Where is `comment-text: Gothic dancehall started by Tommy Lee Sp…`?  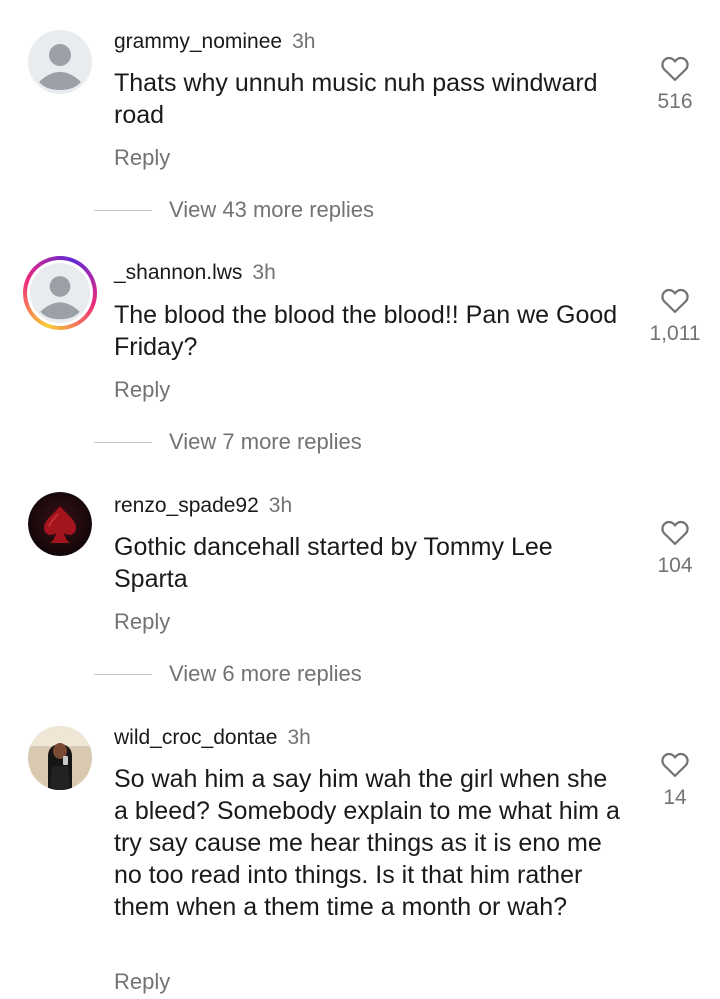
comment-text: Gothic dancehall started by Tommy Lee Sp… is located at coordinates (333, 563).